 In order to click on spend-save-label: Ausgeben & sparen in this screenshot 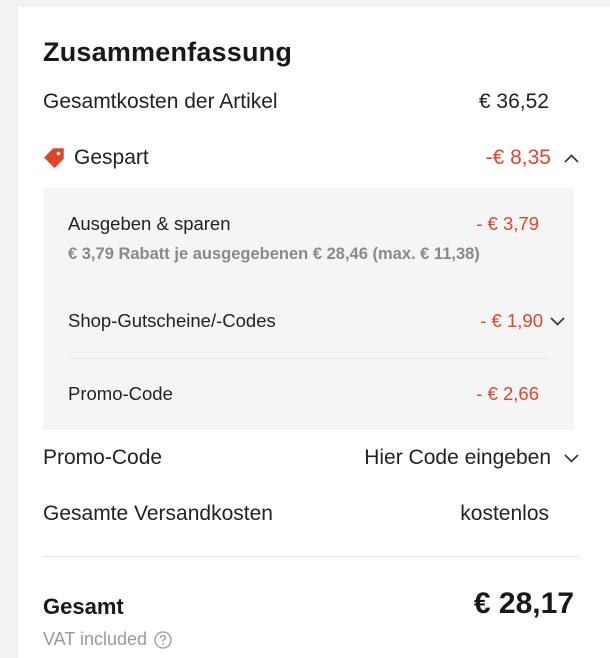, I will do `click(149, 223)`.